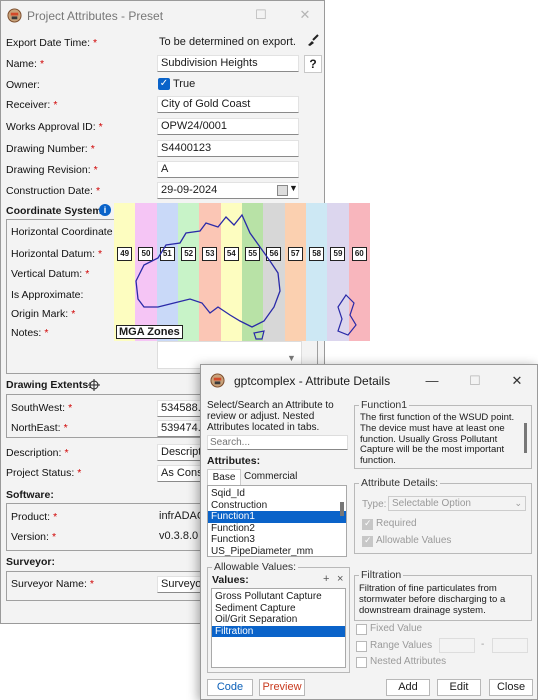  I want to click on surveyor-heading: Surveyor:, so click(31, 562).